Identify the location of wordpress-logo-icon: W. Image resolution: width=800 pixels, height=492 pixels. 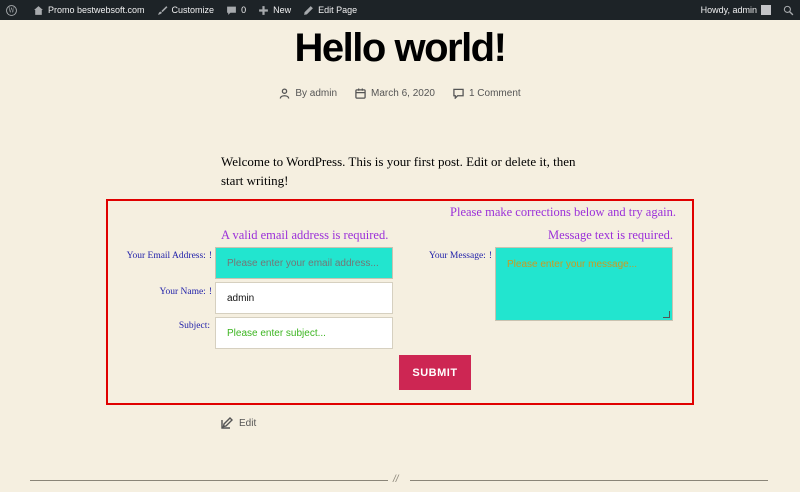
(13, 10).